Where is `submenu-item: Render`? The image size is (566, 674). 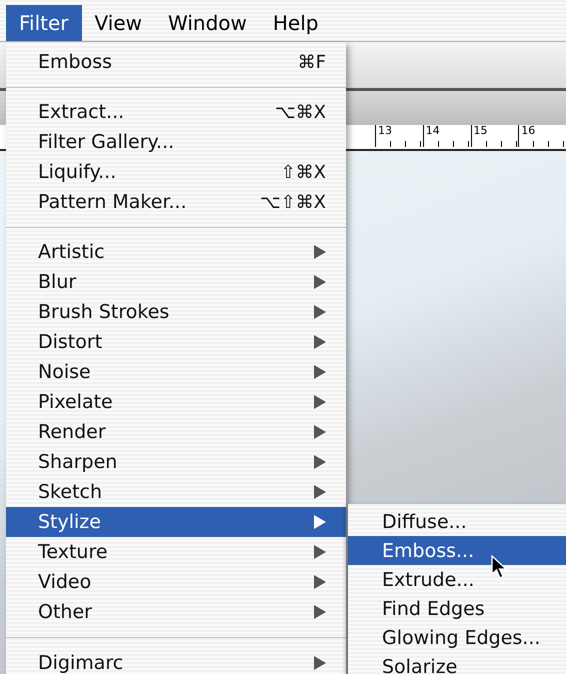 submenu-item: Render is located at coordinates (176, 432).